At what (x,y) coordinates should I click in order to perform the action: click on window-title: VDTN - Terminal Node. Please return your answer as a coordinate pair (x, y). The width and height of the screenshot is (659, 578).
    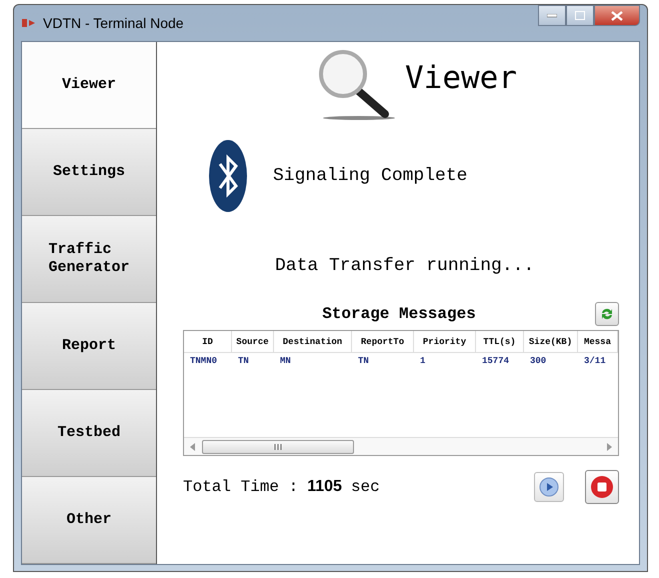
    Looking at the image, I should click on (113, 23).